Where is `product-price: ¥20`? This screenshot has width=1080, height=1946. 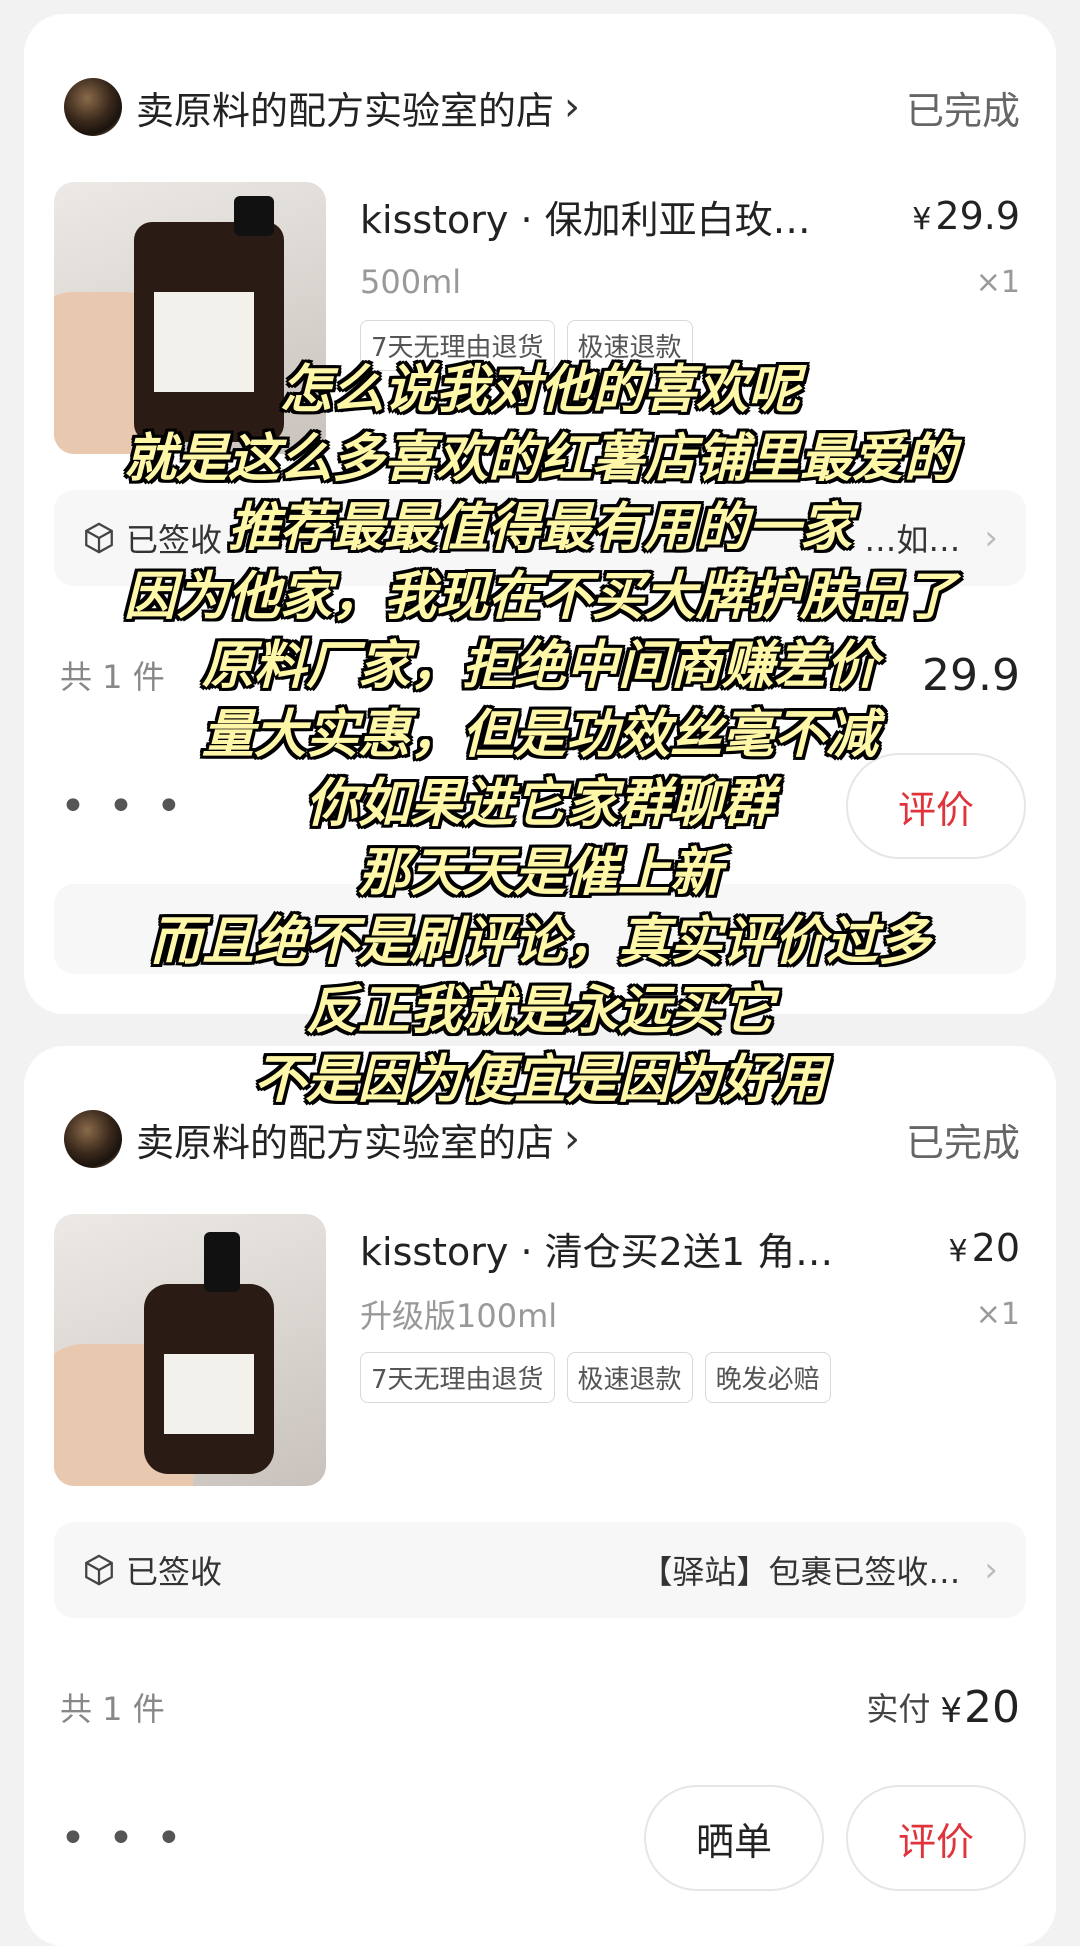
product-price: ¥20 is located at coordinates (984, 1248).